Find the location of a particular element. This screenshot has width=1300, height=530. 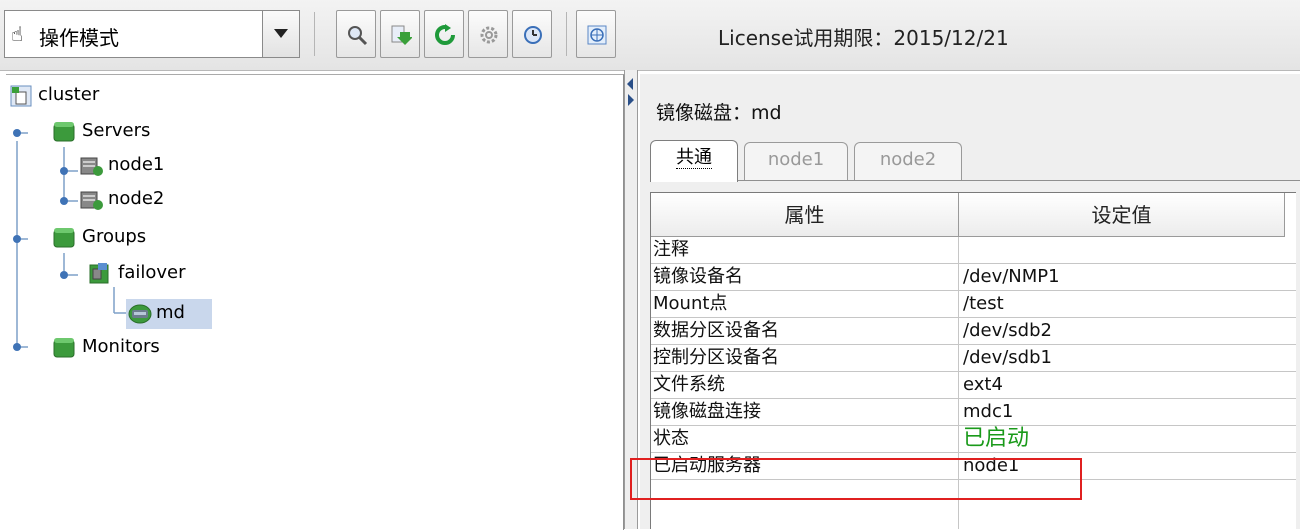

search-button is located at coordinates (356, 34).